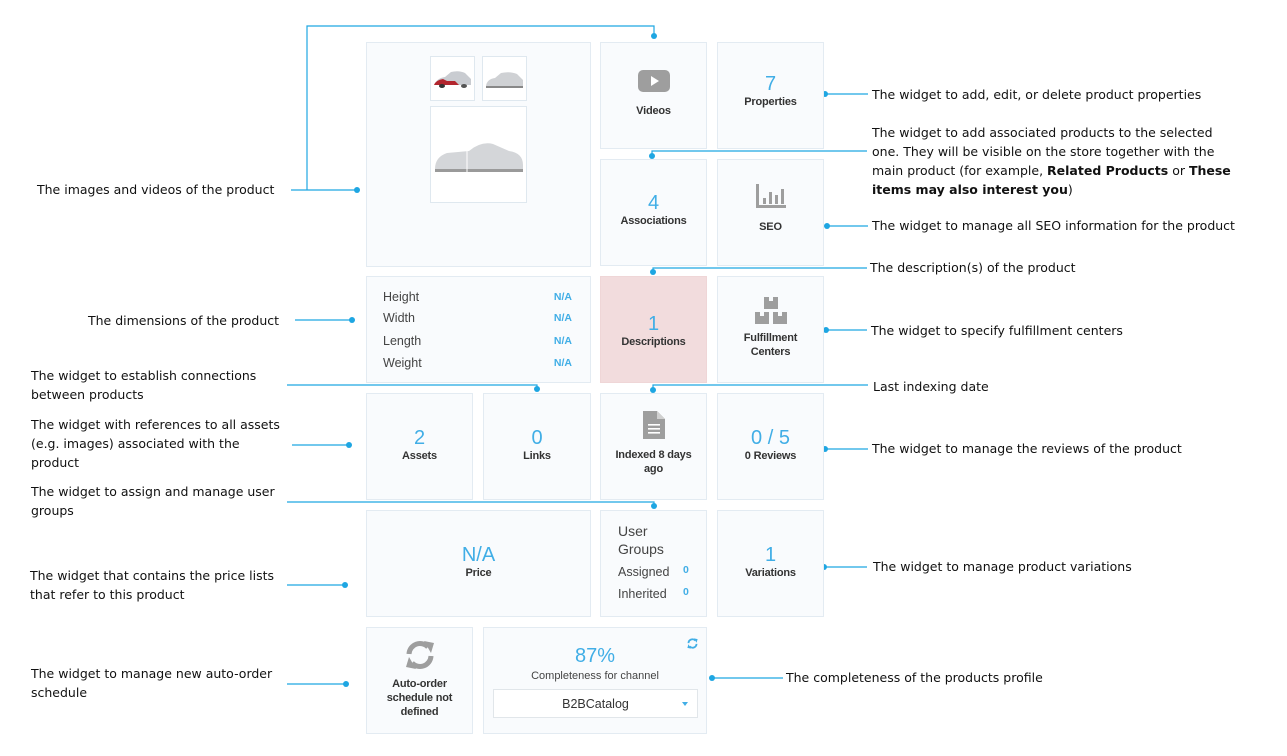  Describe the element at coordinates (770, 455) in the screenshot. I see `reviews-label: 0 Reviews` at that location.